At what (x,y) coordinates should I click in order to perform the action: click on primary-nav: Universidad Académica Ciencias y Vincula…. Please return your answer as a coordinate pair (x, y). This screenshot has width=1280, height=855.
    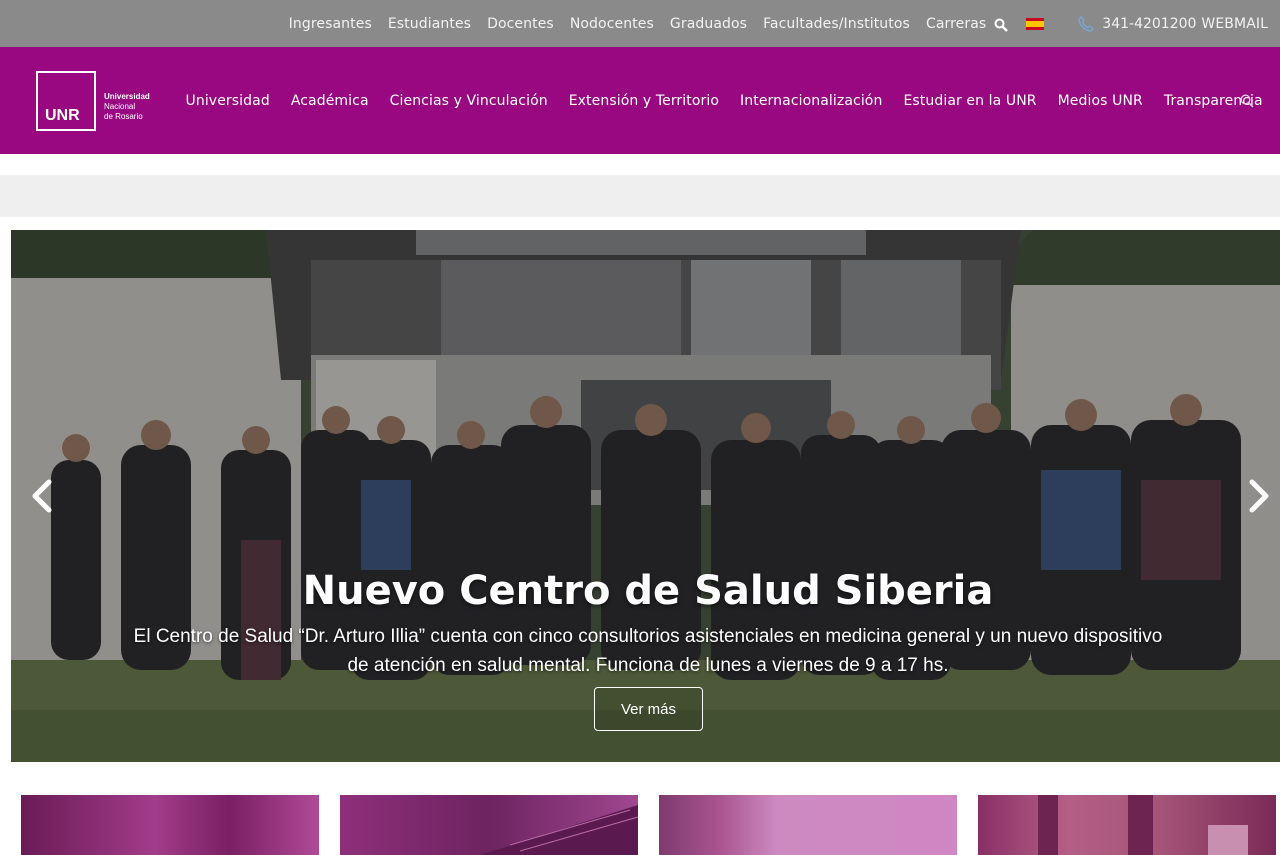
    Looking at the image, I should click on (724, 100).